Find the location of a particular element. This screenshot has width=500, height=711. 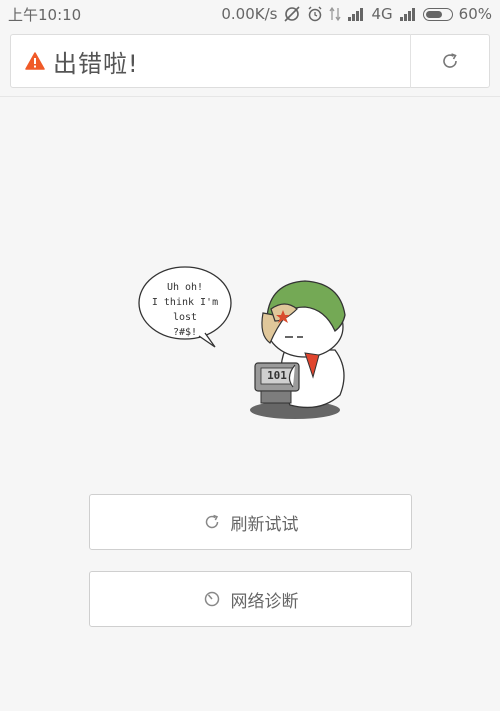

refresh-button: 刷新试试 is located at coordinates (250, 522).